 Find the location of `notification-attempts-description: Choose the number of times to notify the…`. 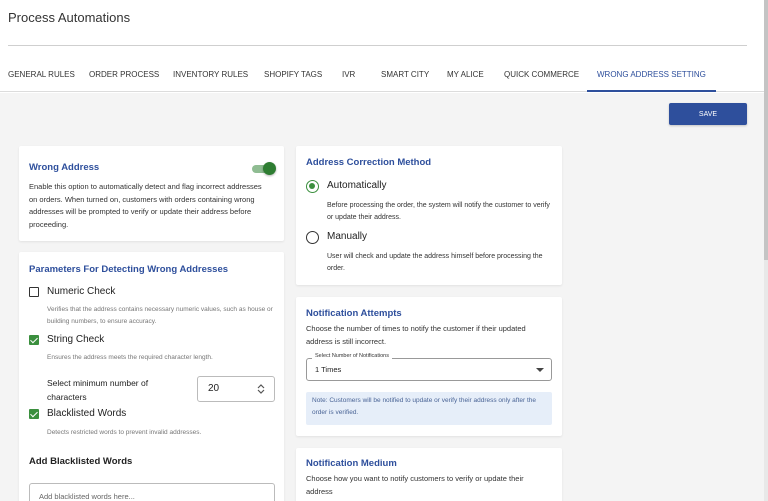

notification-attempts-description: Choose the number of times to notify the… is located at coordinates (416, 335).